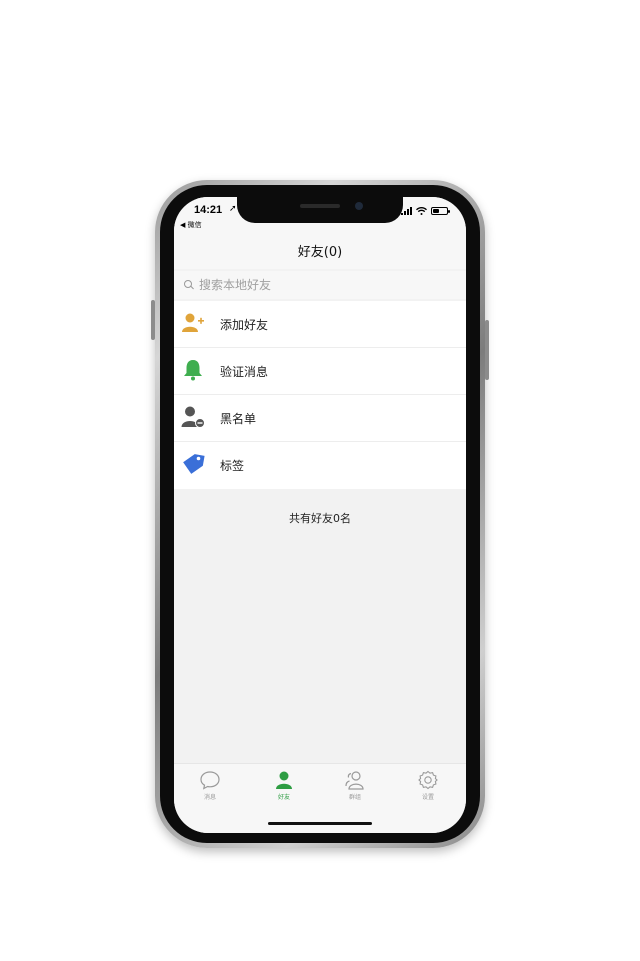 The width and height of the screenshot is (640, 961). I want to click on status-time: 14:21, so click(208, 210).